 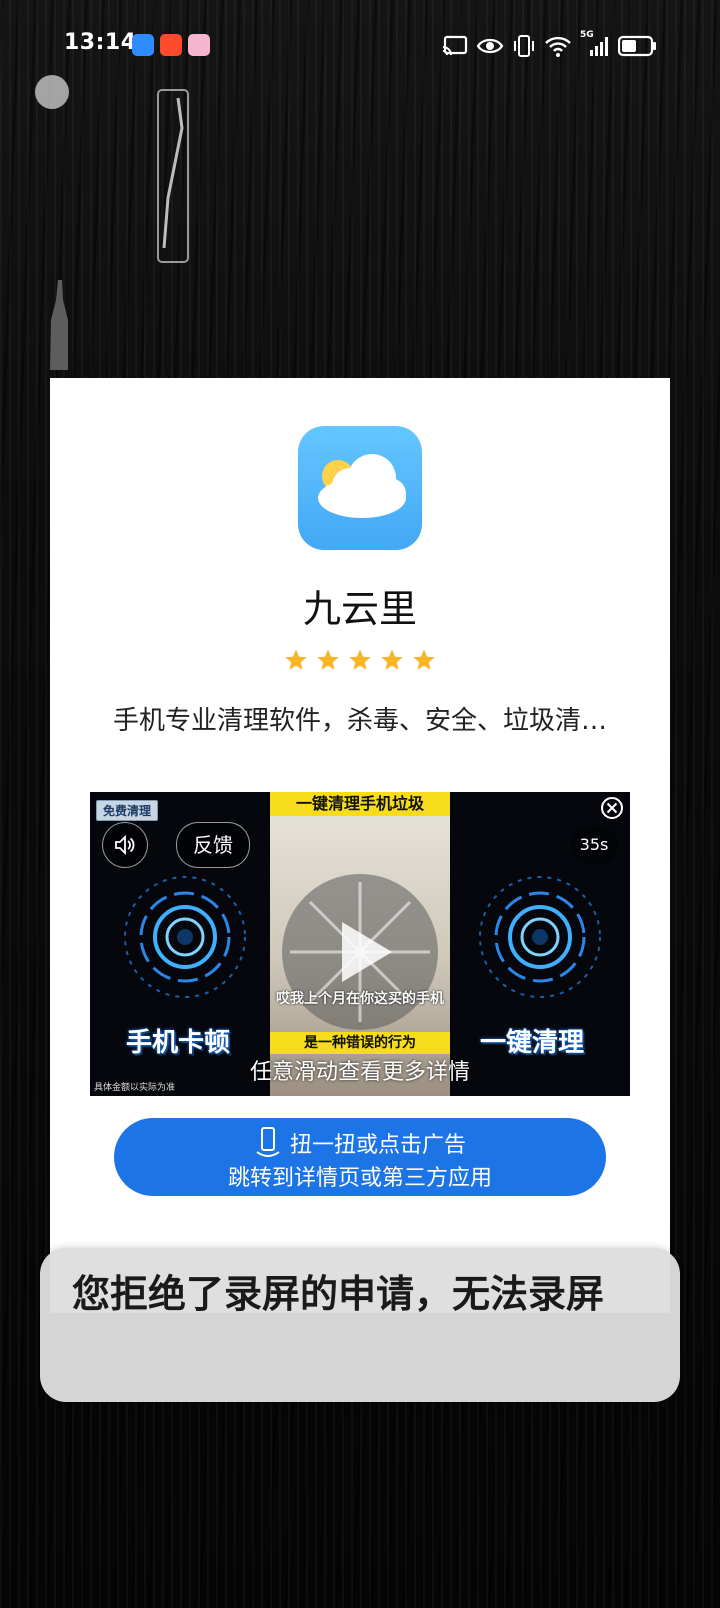 I want to click on phone-shake-icon, so click(x=268, y=1142).